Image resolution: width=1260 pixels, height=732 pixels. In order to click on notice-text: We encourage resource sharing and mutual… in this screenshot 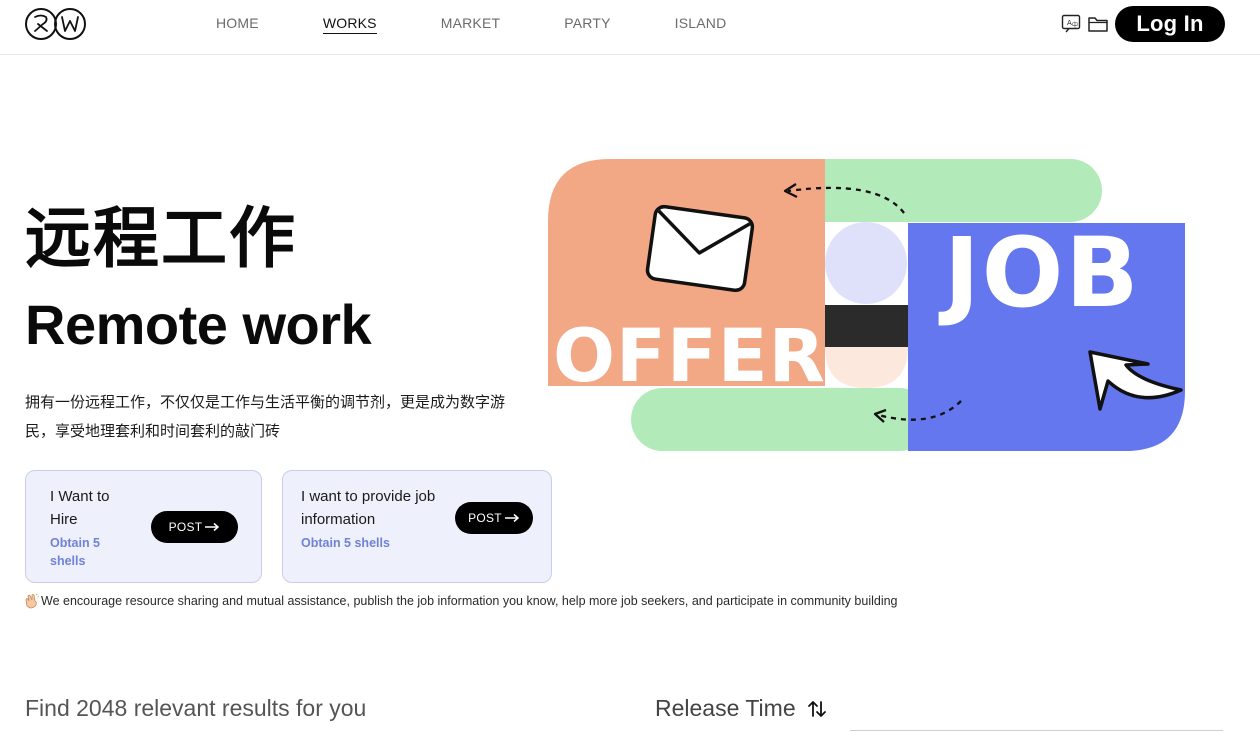, I will do `click(469, 601)`.